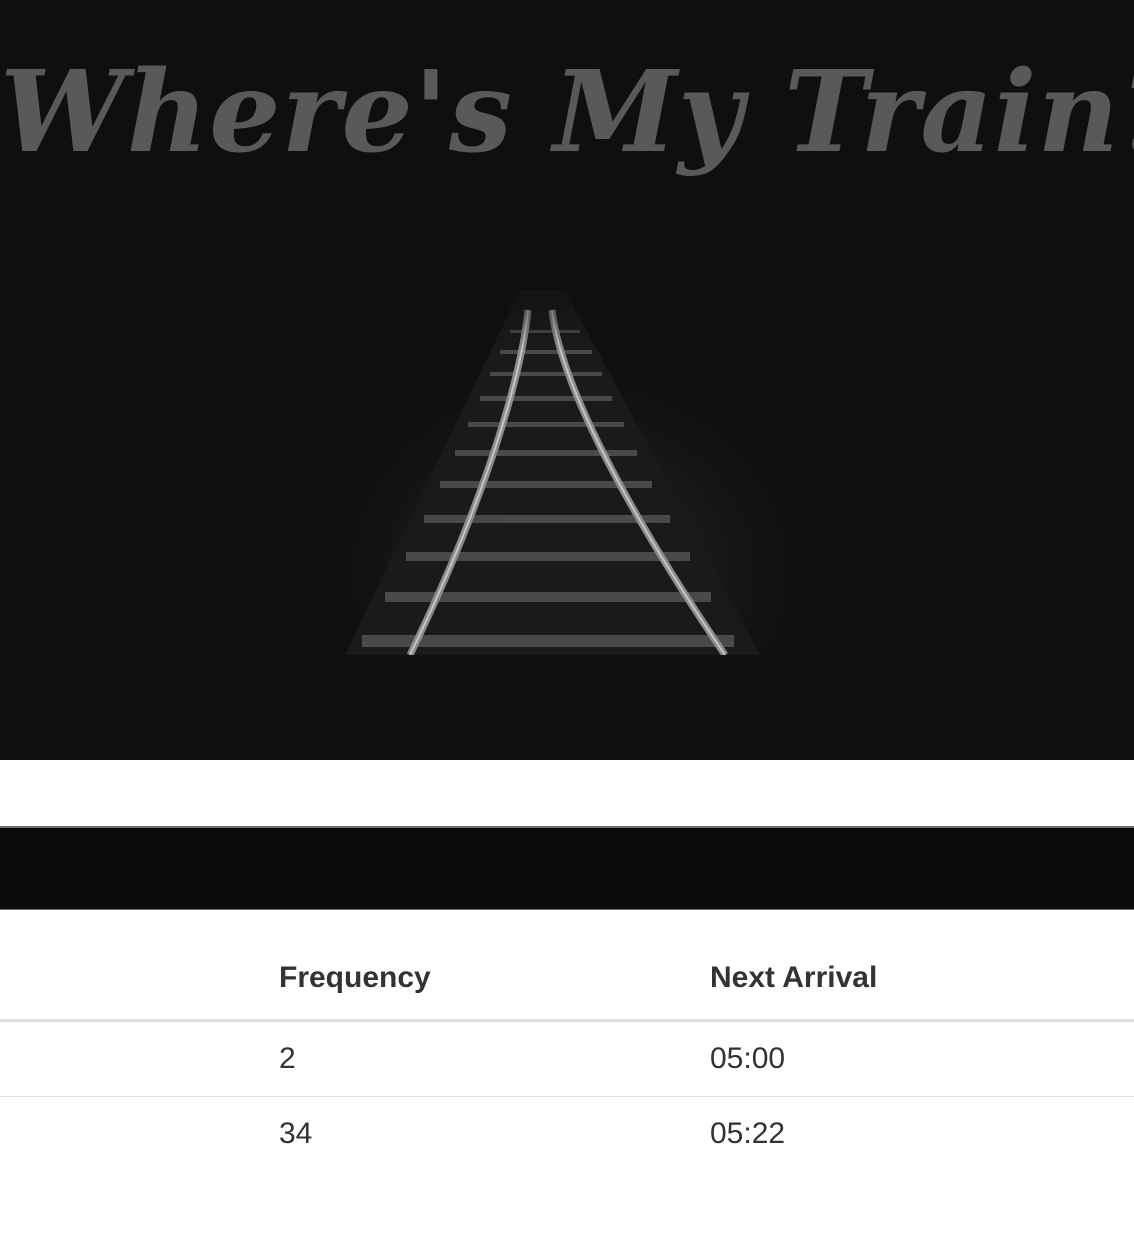 This screenshot has width=1134, height=1238. Describe the element at coordinates (567, 1134) in the screenshot. I see `table-row: 34 05:22` at that location.